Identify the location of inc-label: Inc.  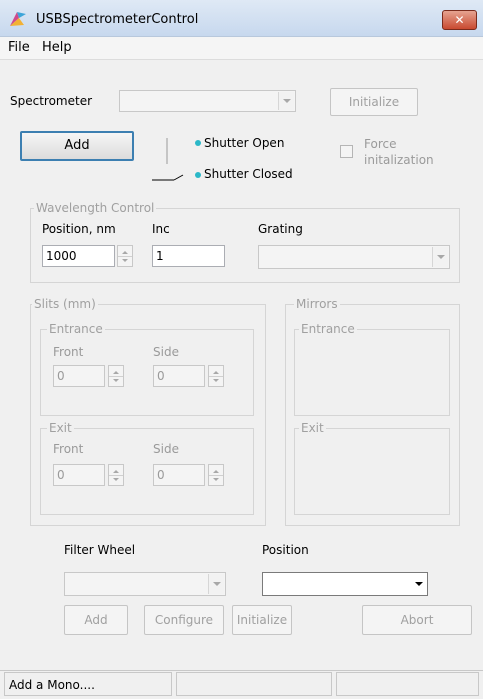
(161, 229).